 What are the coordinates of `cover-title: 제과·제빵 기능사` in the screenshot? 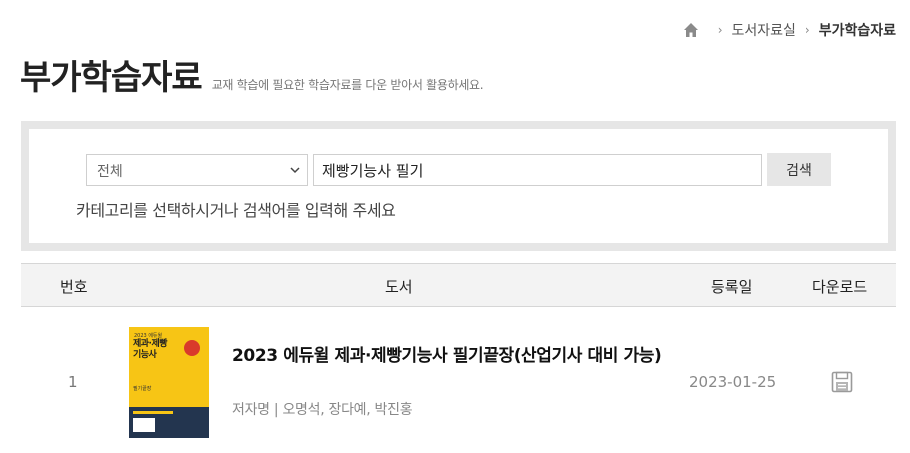 It's located at (150, 350).